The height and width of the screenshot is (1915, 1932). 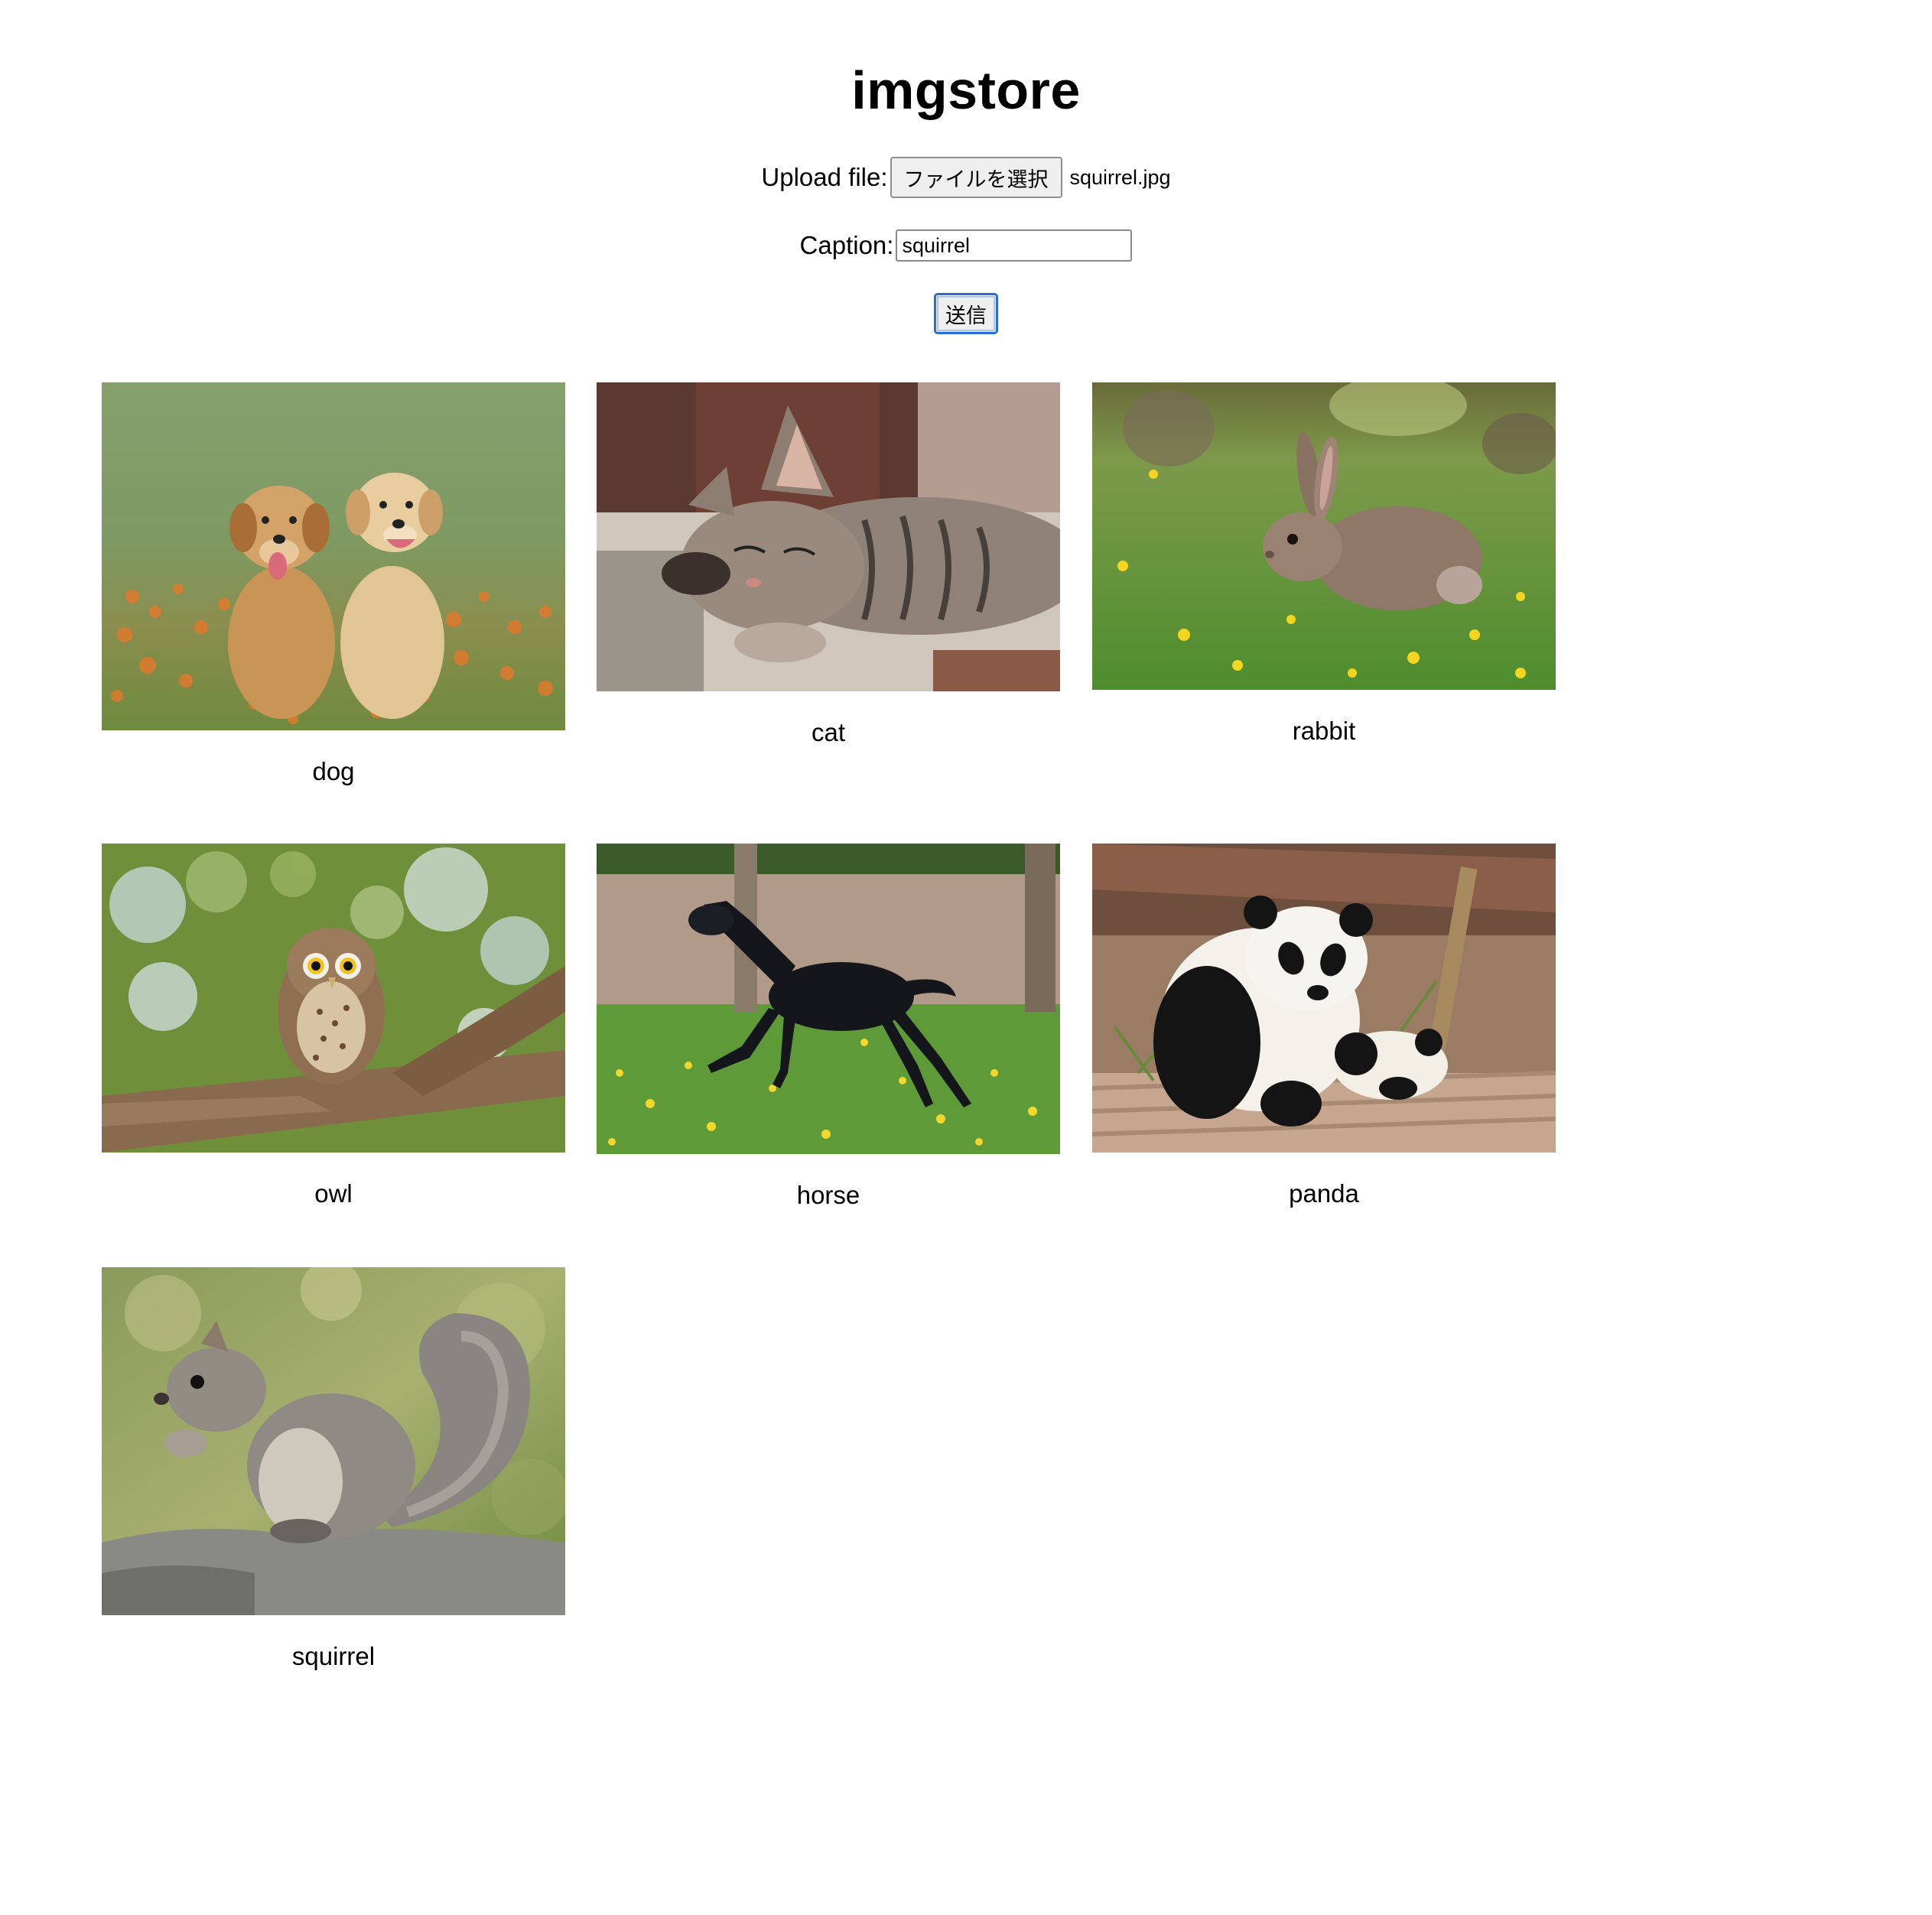 What do you see at coordinates (1014, 245) in the screenshot?
I see `caption-input` at bounding box center [1014, 245].